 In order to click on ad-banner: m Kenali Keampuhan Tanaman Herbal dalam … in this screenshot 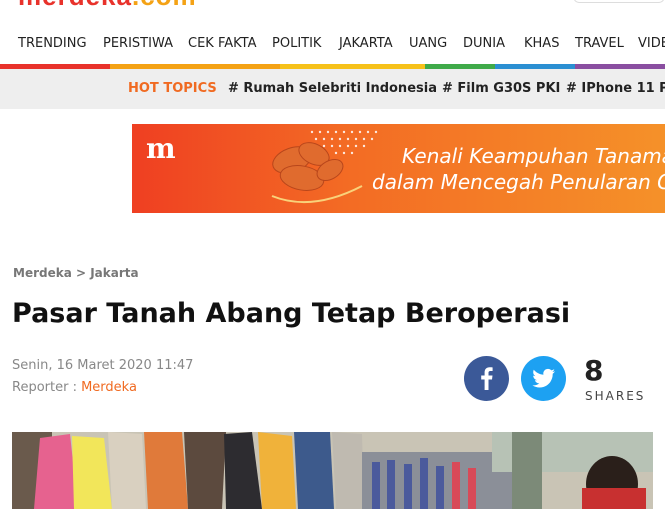, I will do `click(398, 168)`.